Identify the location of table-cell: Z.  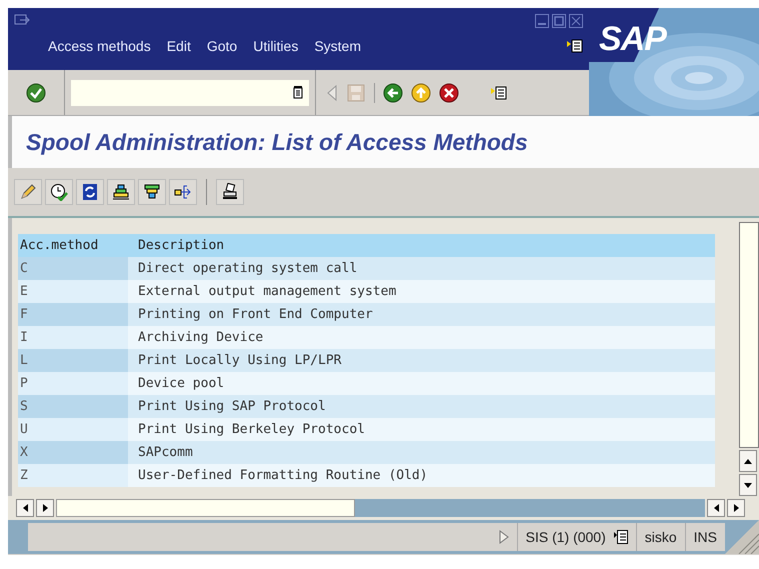
(73, 475).